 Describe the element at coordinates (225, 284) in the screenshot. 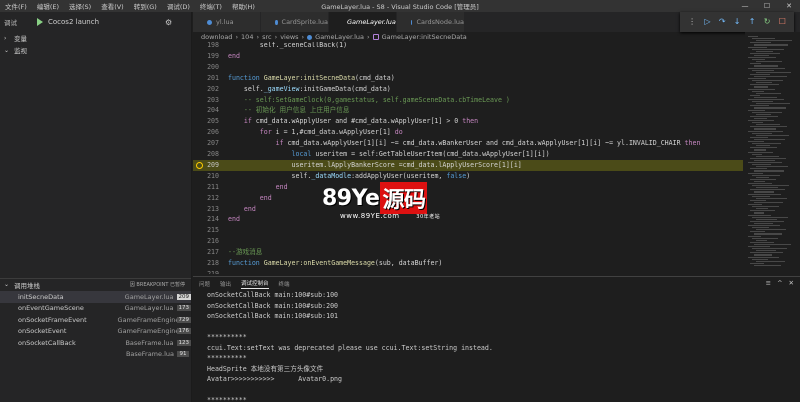

I see `panel-tab: 输出` at that location.